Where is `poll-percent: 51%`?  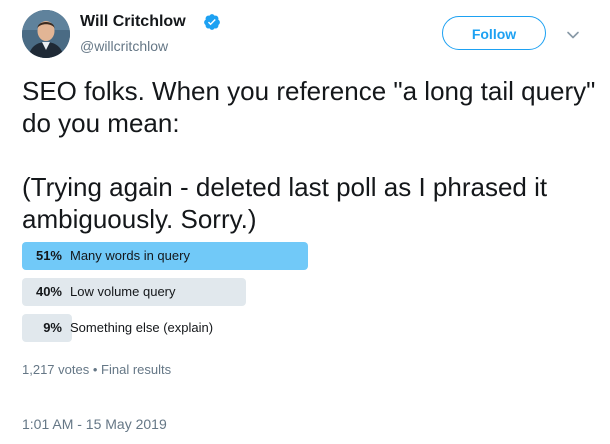 poll-percent: 51% is located at coordinates (48, 255).